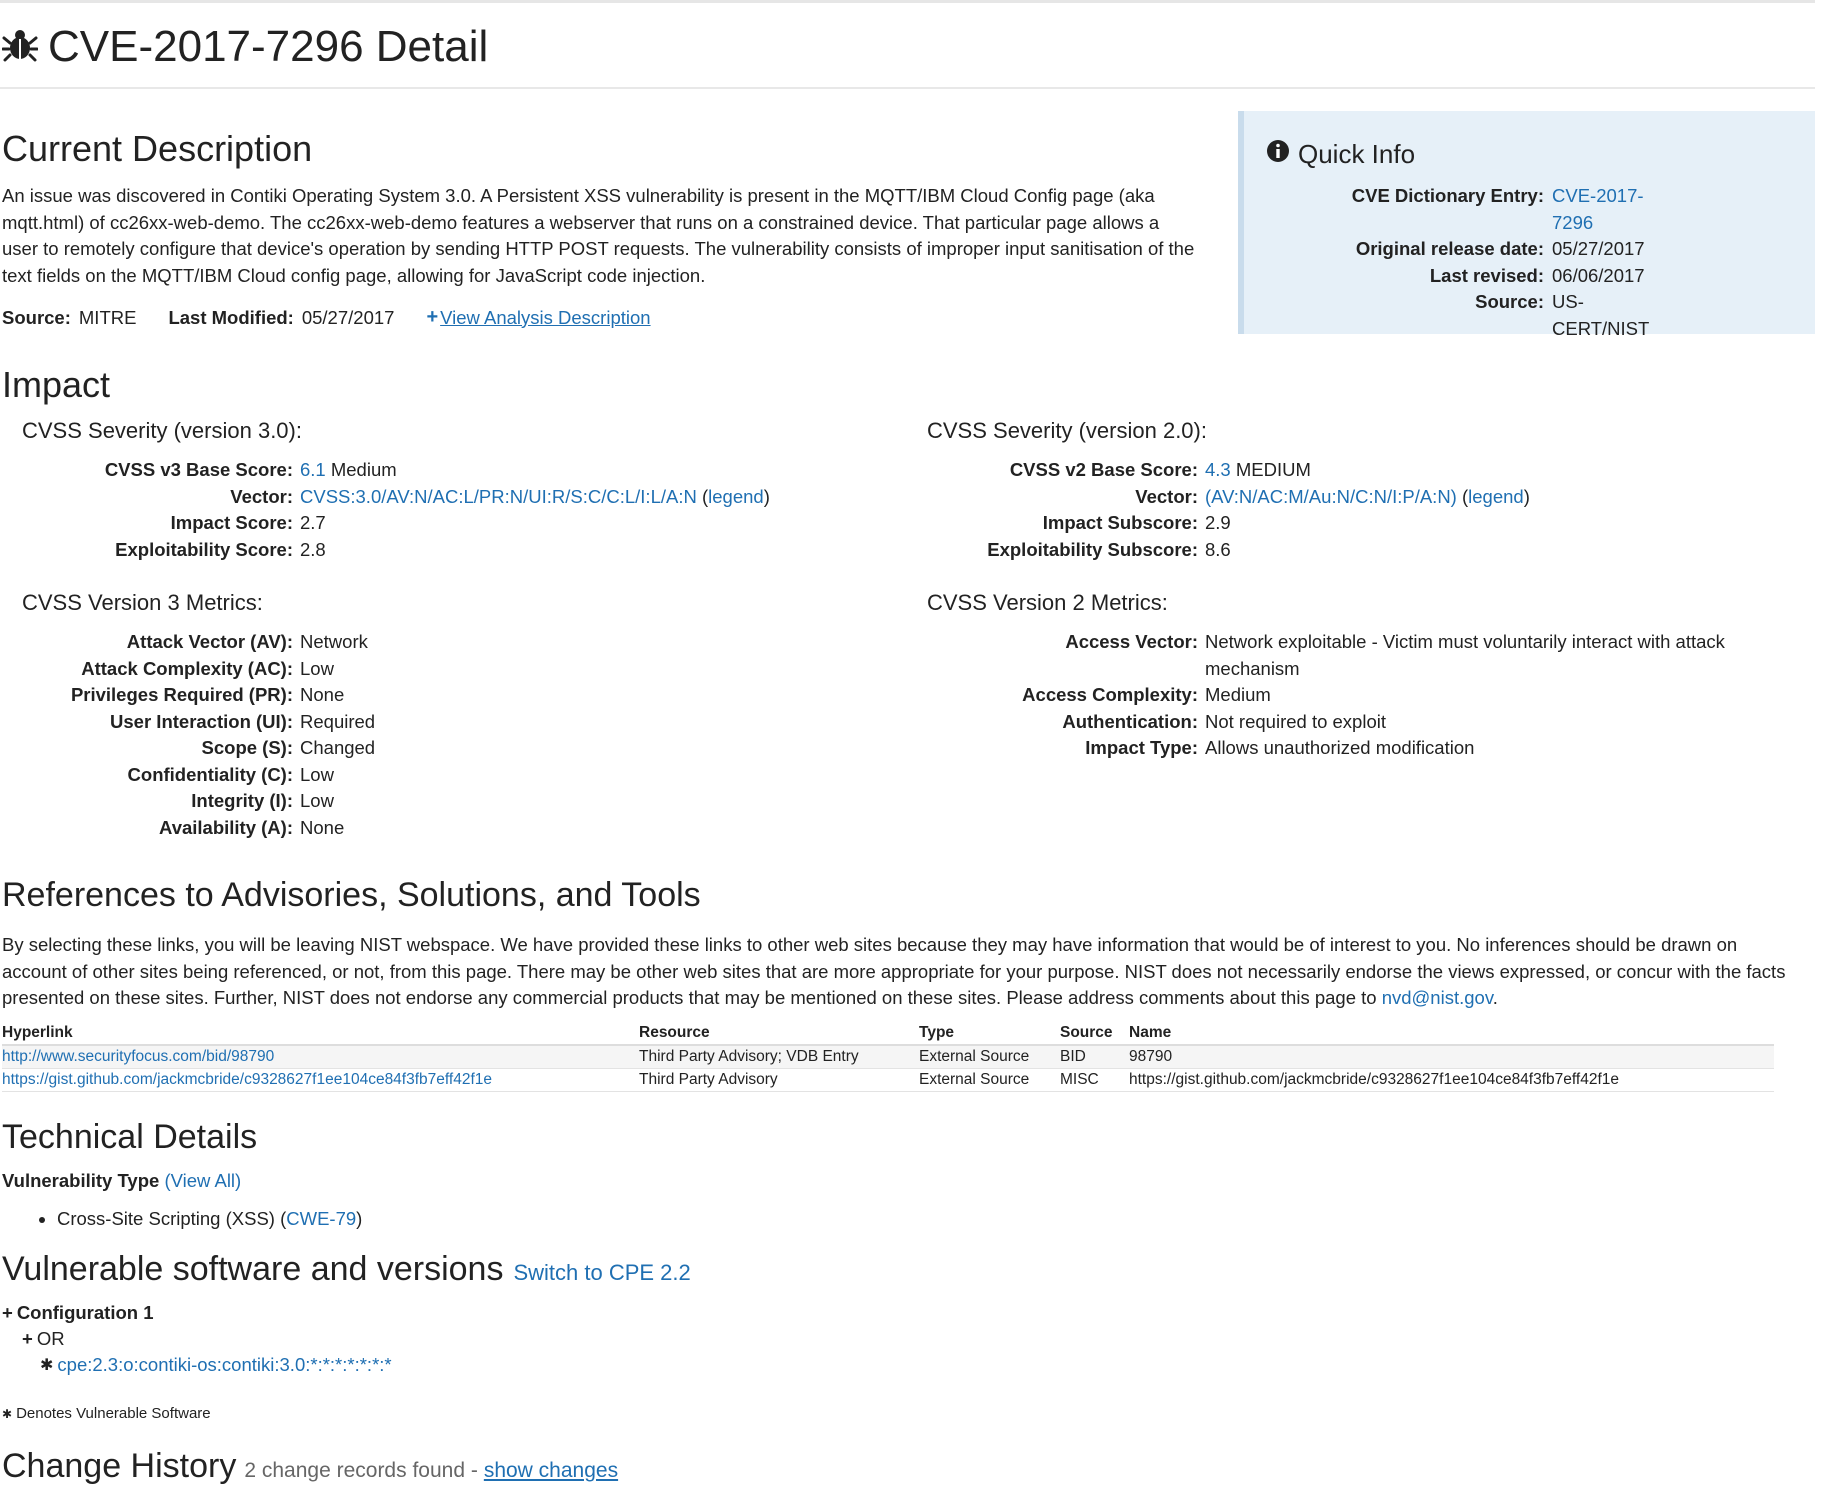 The image size is (1846, 1486). Describe the element at coordinates (1357, 154) in the screenshot. I see `quick-info-title: Quick Info` at that location.